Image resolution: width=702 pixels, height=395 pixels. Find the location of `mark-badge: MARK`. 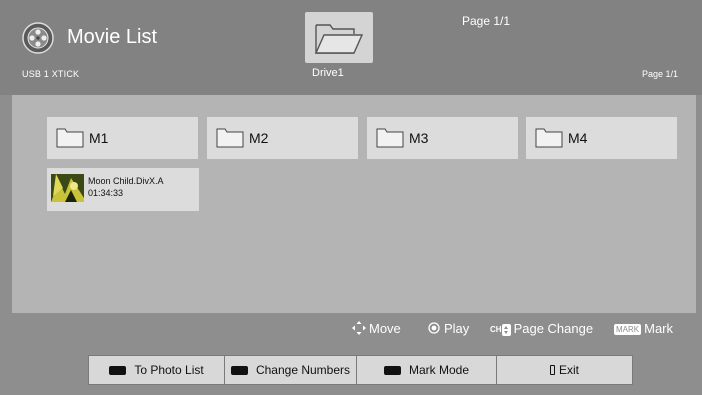

mark-badge: MARK is located at coordinates (628, 330).